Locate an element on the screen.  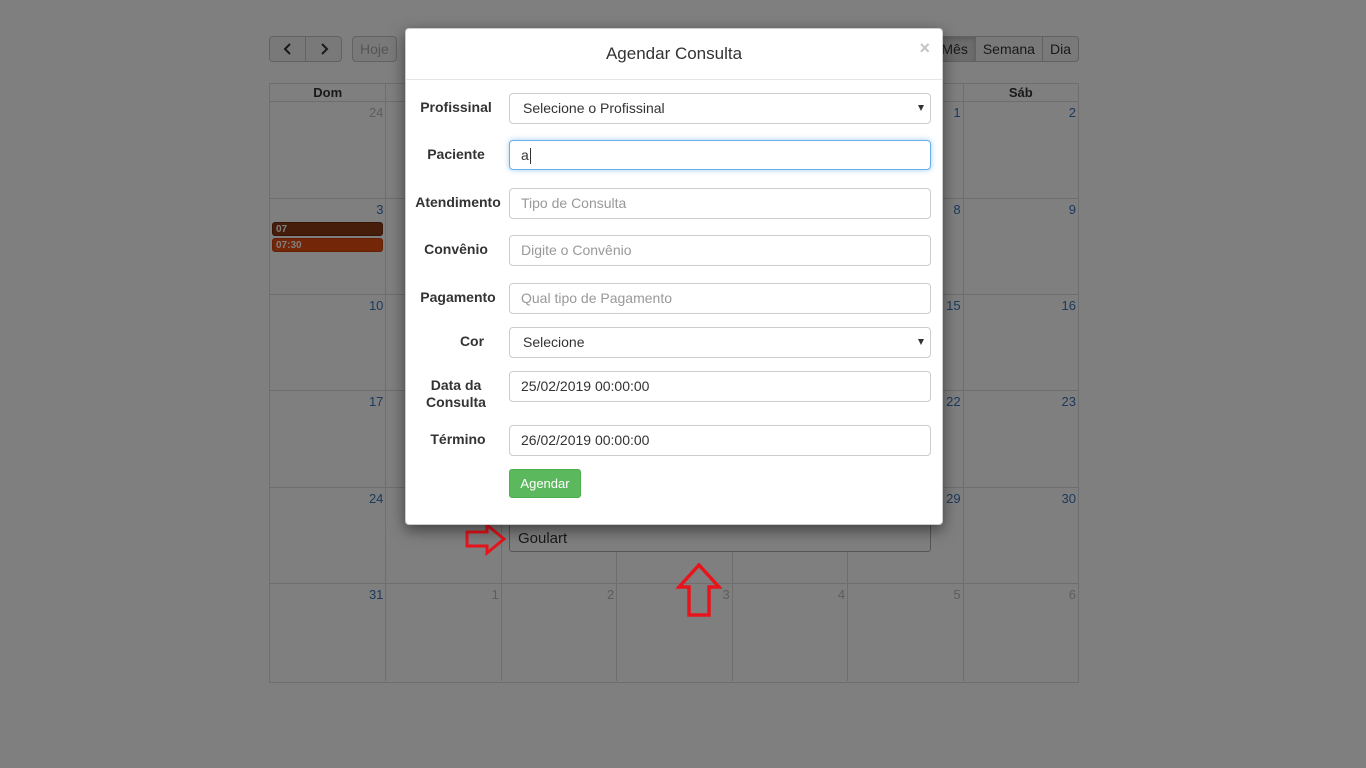
data-consulta-label: Data da Consulta is located at coordinates (456, 394).